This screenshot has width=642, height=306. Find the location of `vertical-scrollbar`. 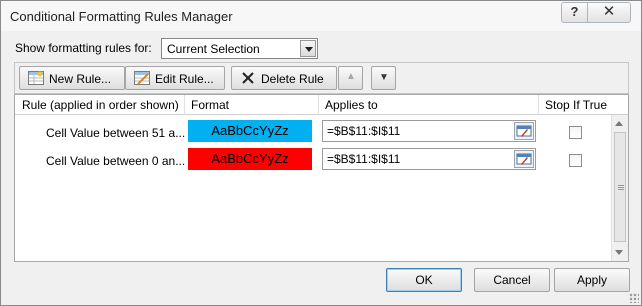

vertical-scrollbar is located at coordinates (619, 188).